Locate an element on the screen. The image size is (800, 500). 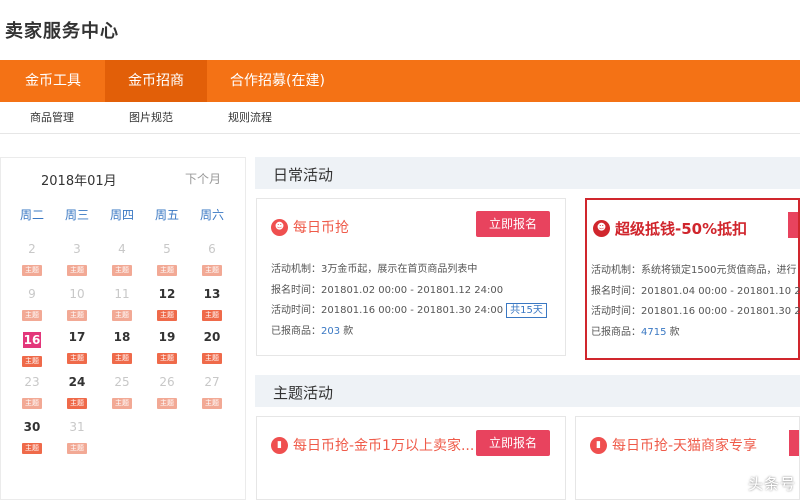
calendar-day: 11 主题 is located at coordinates (122, 304).